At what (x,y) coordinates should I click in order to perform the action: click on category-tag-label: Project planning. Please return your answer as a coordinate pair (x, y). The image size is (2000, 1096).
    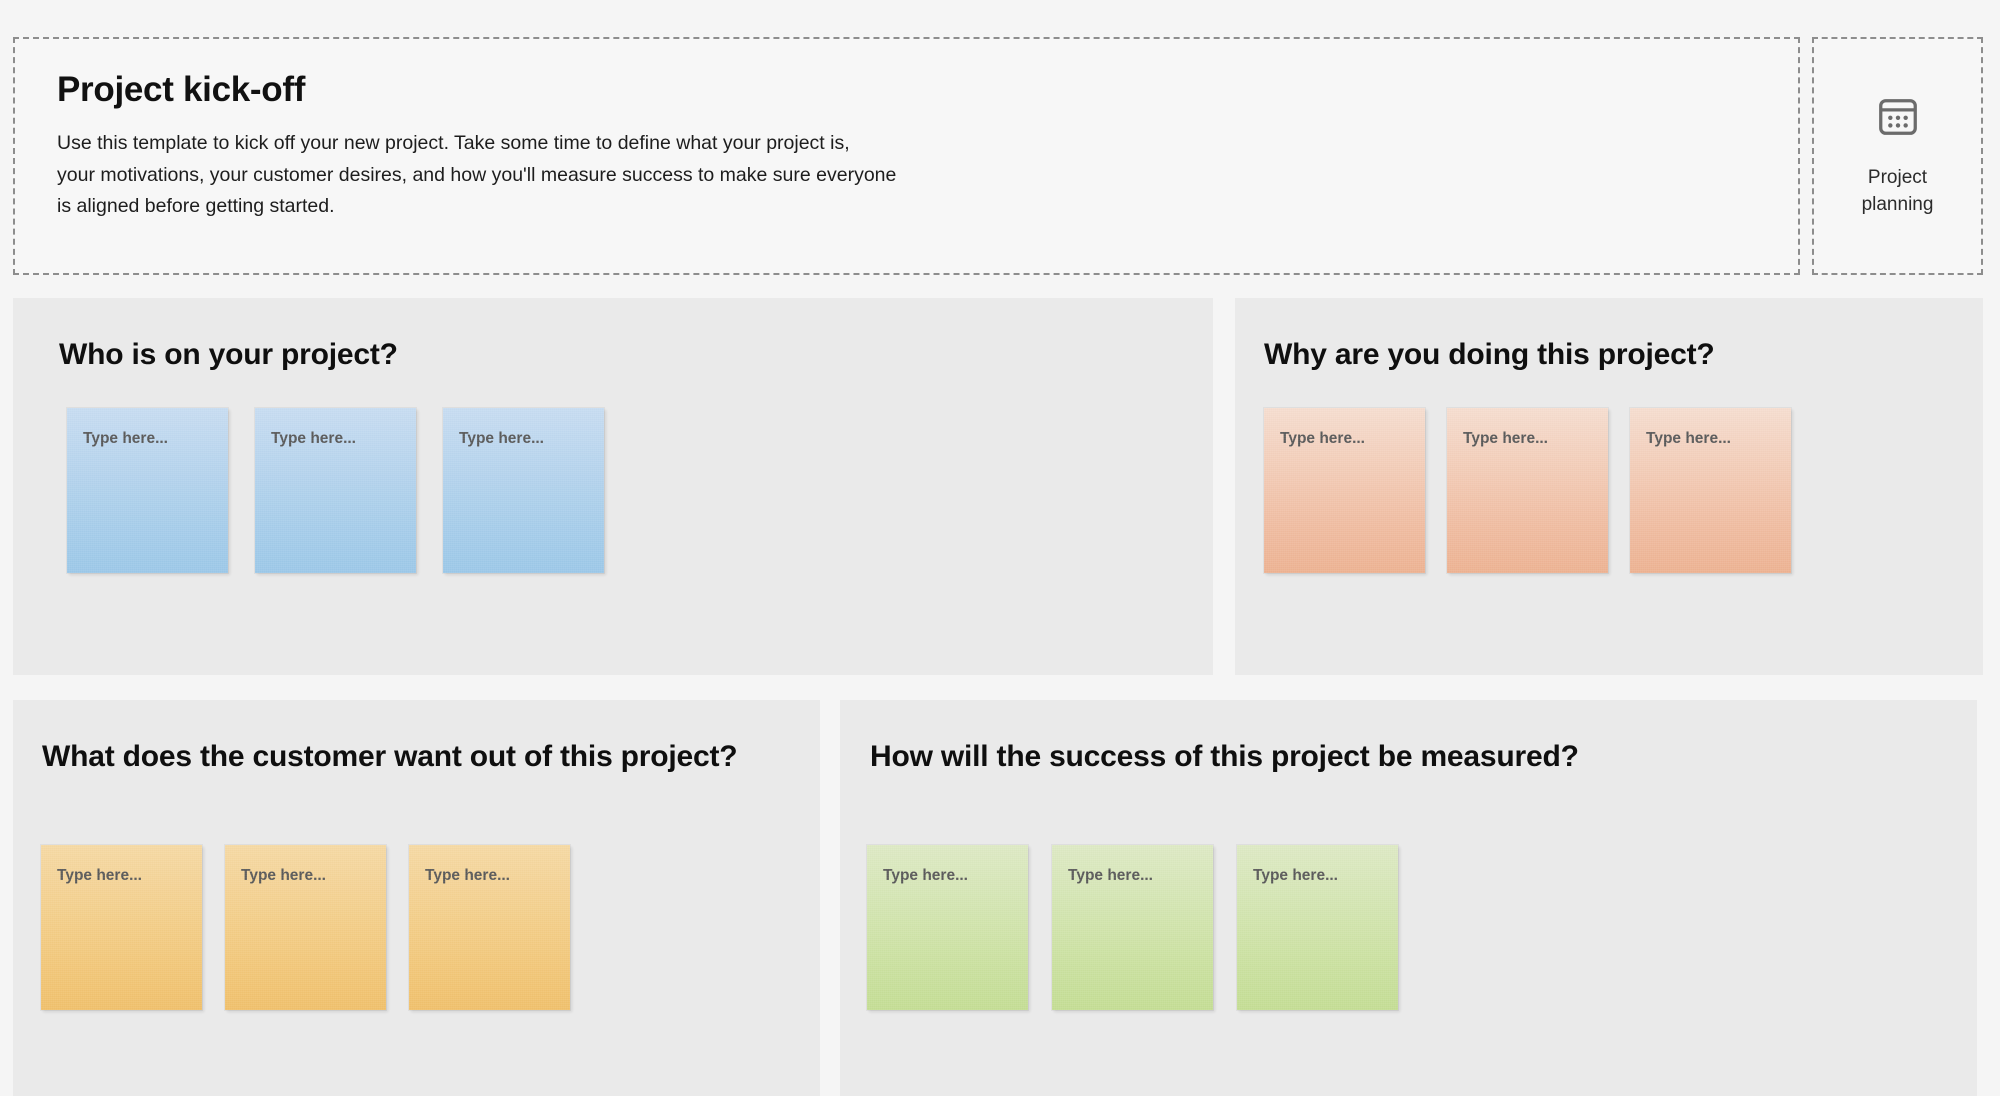
    Looking at the image, I should click on (1898, 191).